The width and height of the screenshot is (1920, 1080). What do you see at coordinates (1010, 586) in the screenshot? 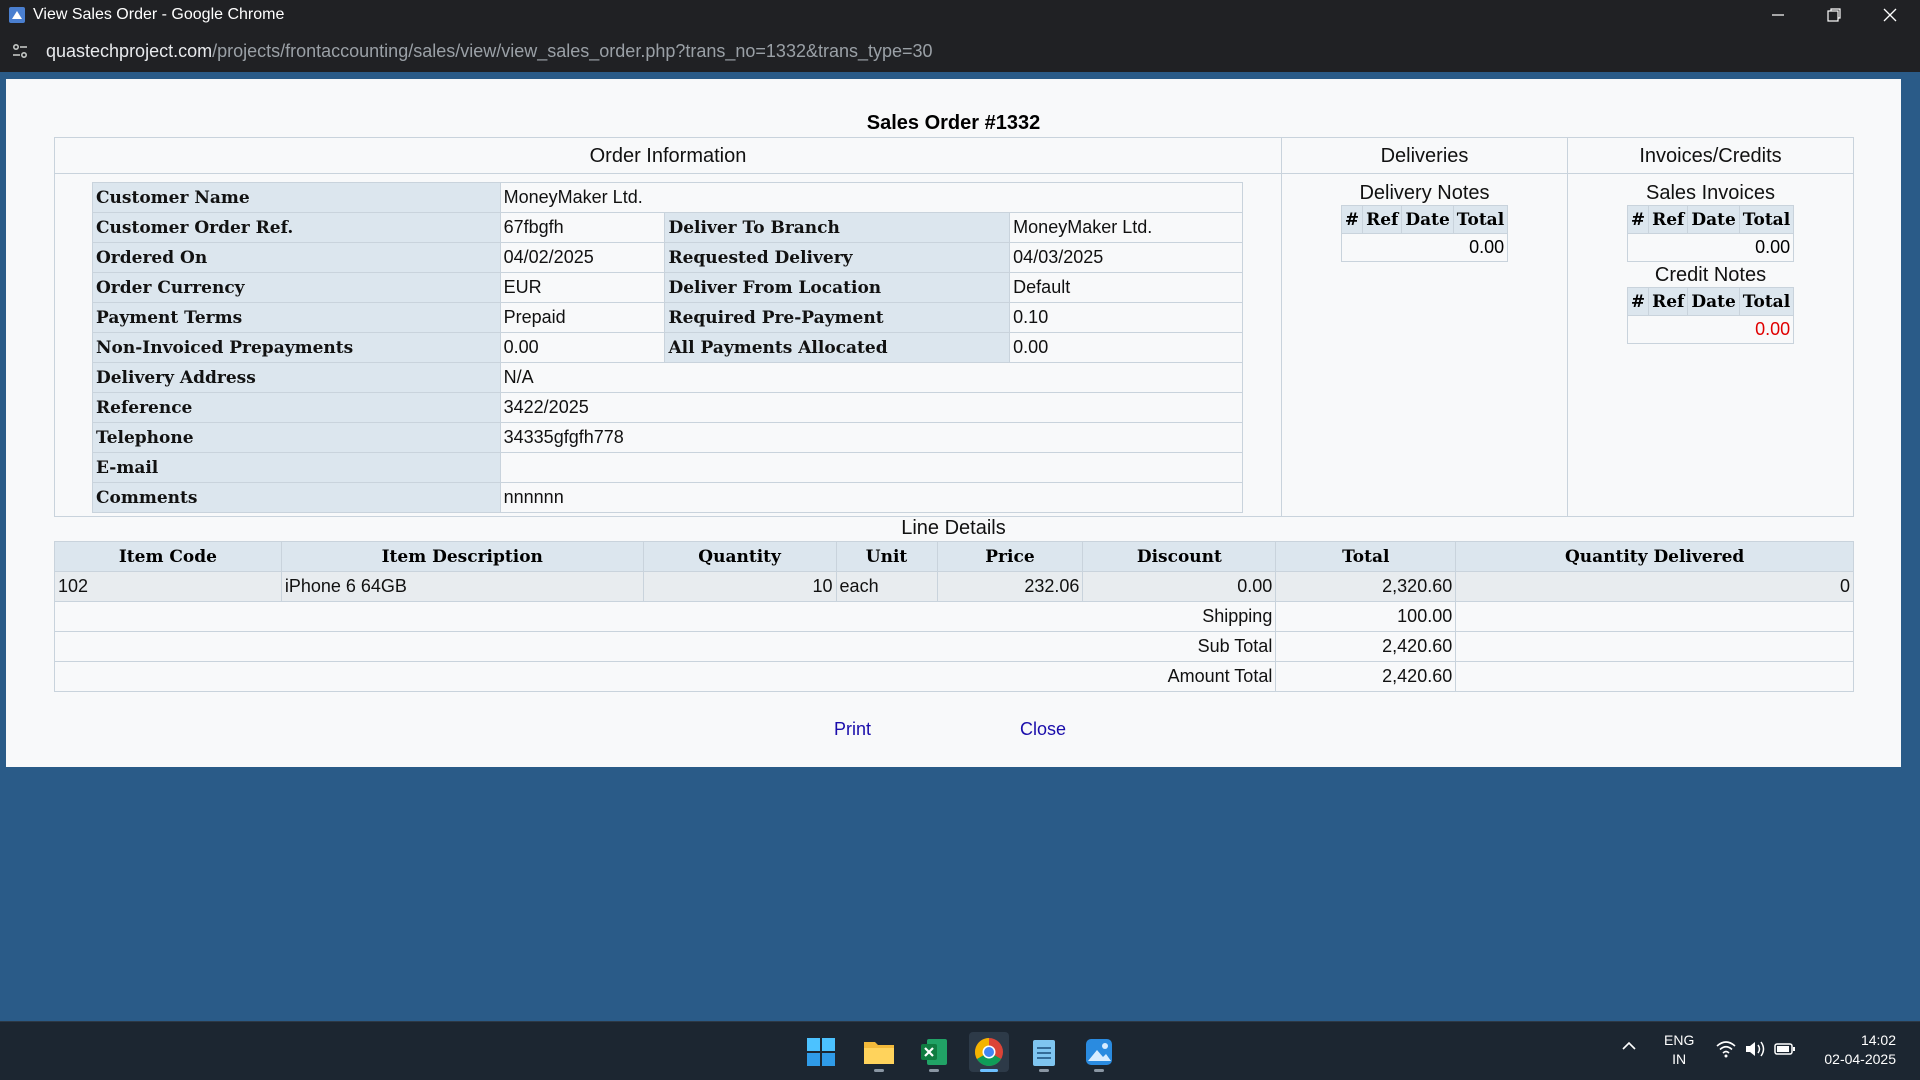
I see `price-cell: 232.06` at bounding box center [1010, 586].